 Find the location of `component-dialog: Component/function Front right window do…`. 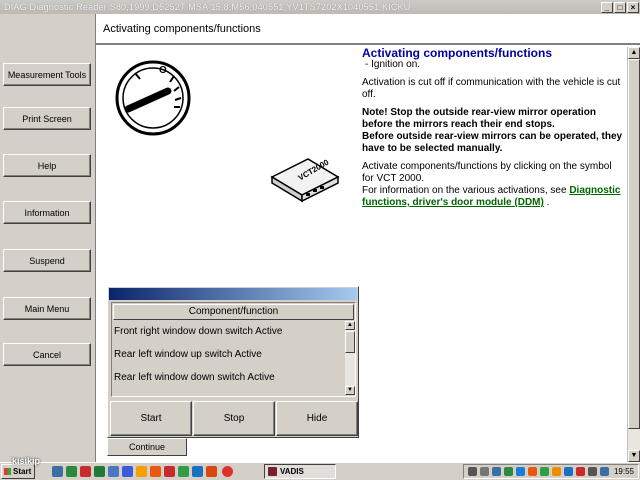

component-dialog: Component/function Front right window do… is located at coordinates (233, 362).